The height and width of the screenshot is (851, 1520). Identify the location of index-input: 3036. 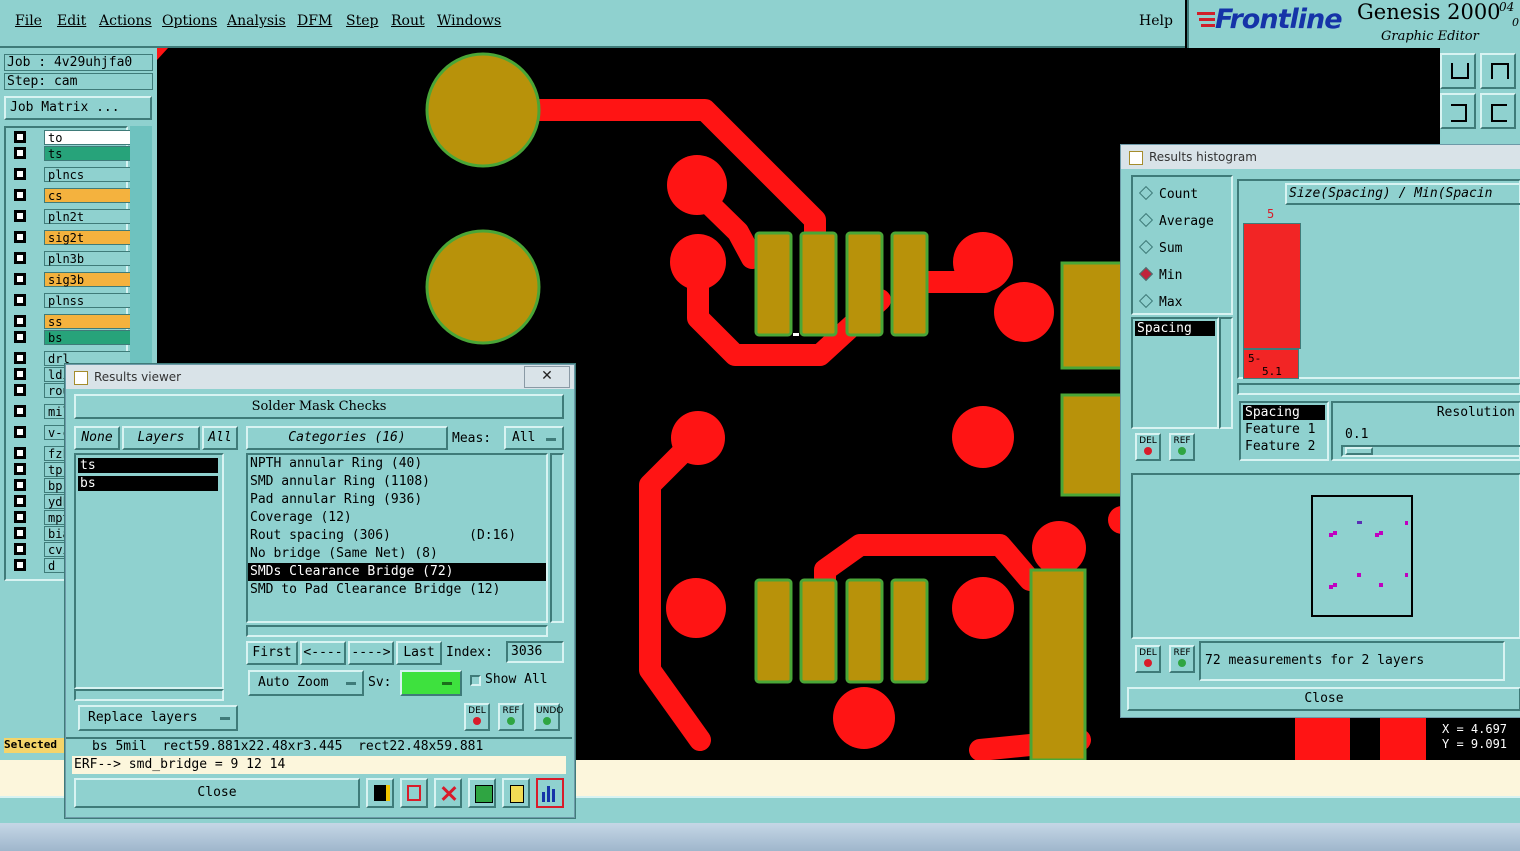
(535, 652).